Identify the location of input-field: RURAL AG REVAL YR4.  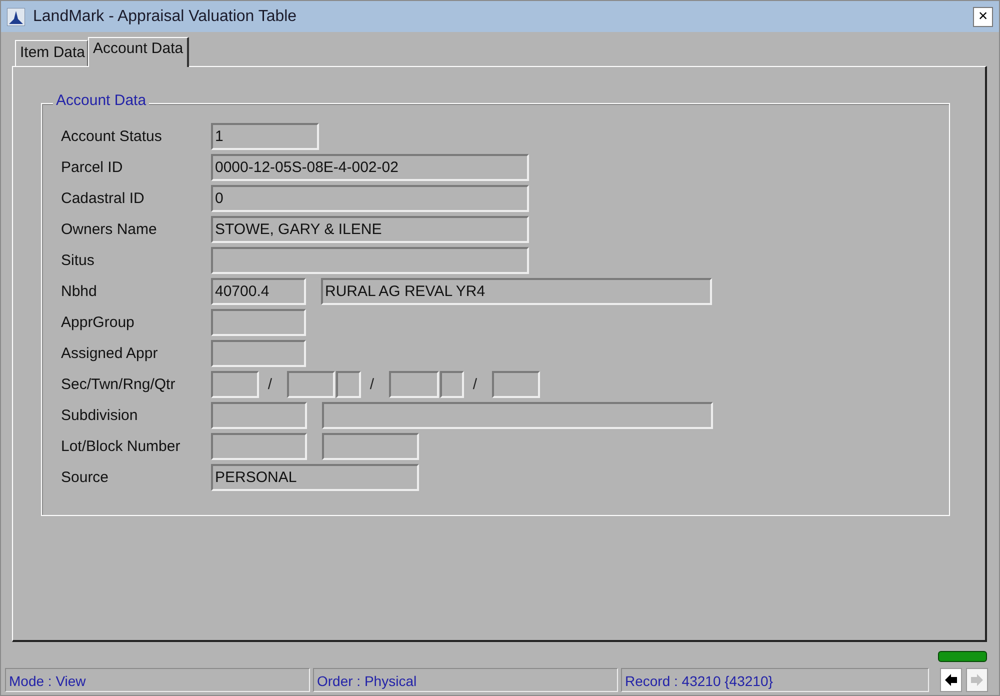
(516, 291).